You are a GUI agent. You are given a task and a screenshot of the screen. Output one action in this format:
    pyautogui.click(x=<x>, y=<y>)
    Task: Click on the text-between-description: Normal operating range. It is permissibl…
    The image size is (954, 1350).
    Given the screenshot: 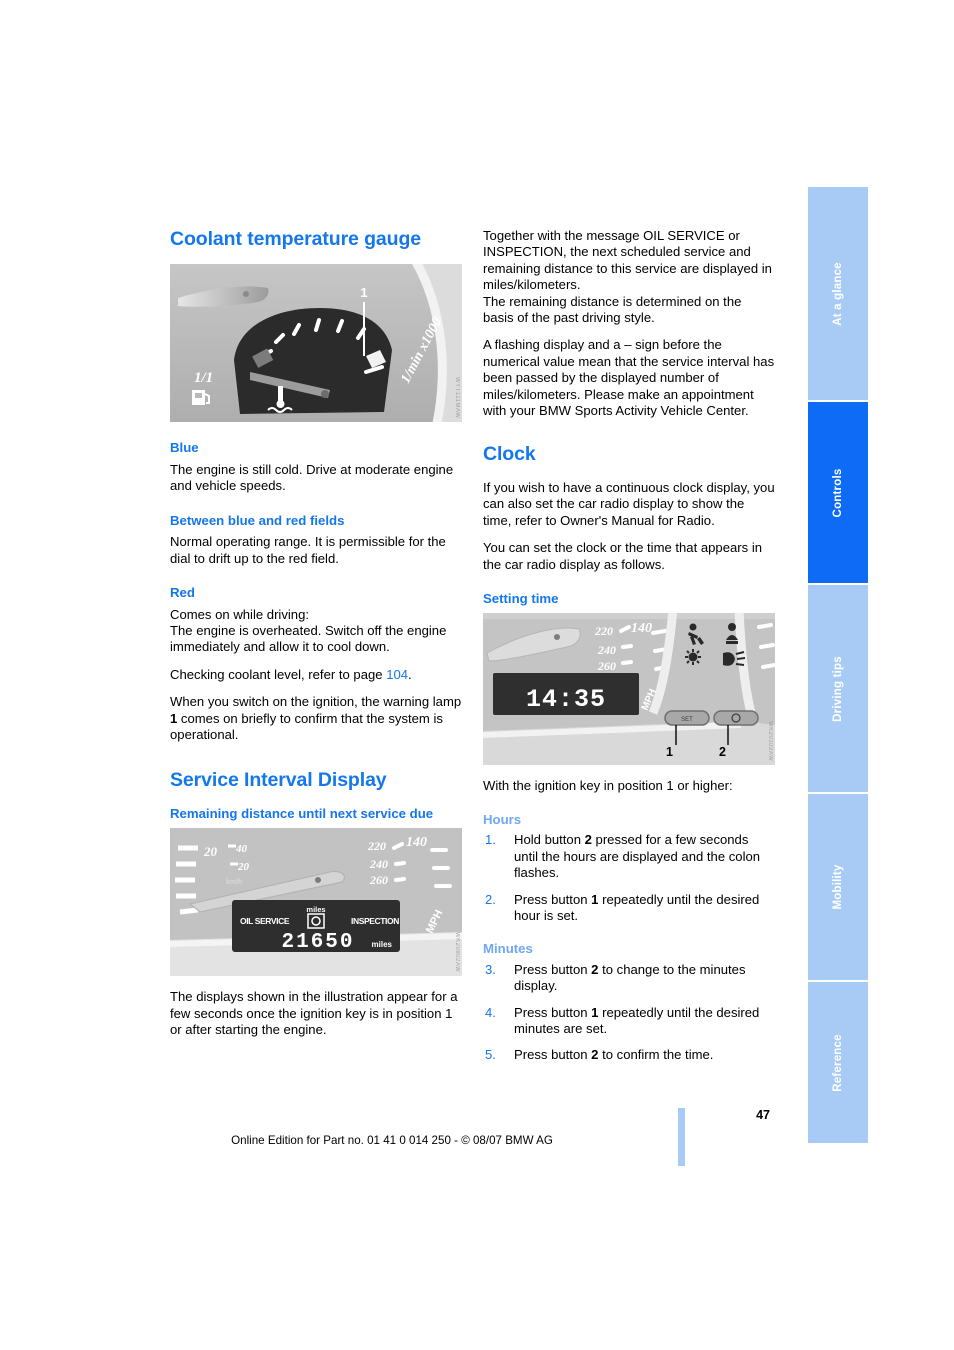 What is the action you would take?
    pyautogui.click(x=308, y=550)
    